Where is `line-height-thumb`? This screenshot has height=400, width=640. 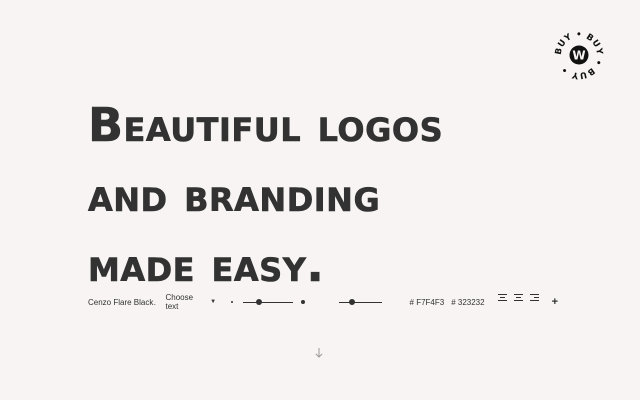 line-height-thumb is located at coordinates (351, 302).